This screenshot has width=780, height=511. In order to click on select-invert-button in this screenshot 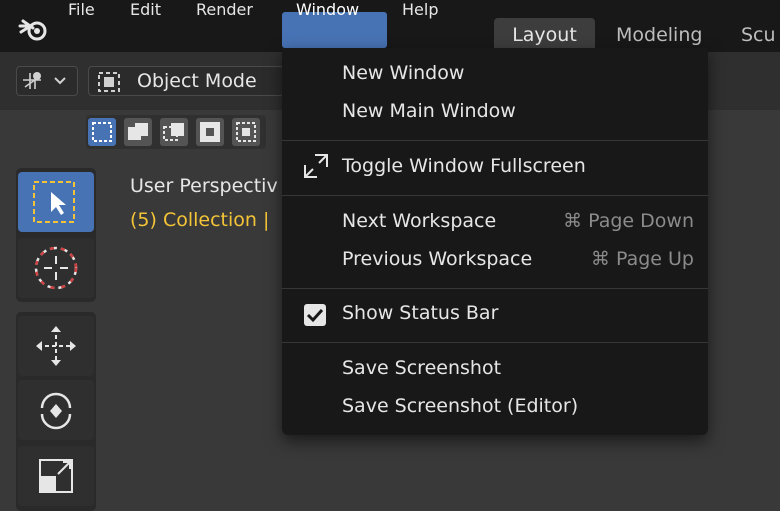, I will do `click(210, 132)`.